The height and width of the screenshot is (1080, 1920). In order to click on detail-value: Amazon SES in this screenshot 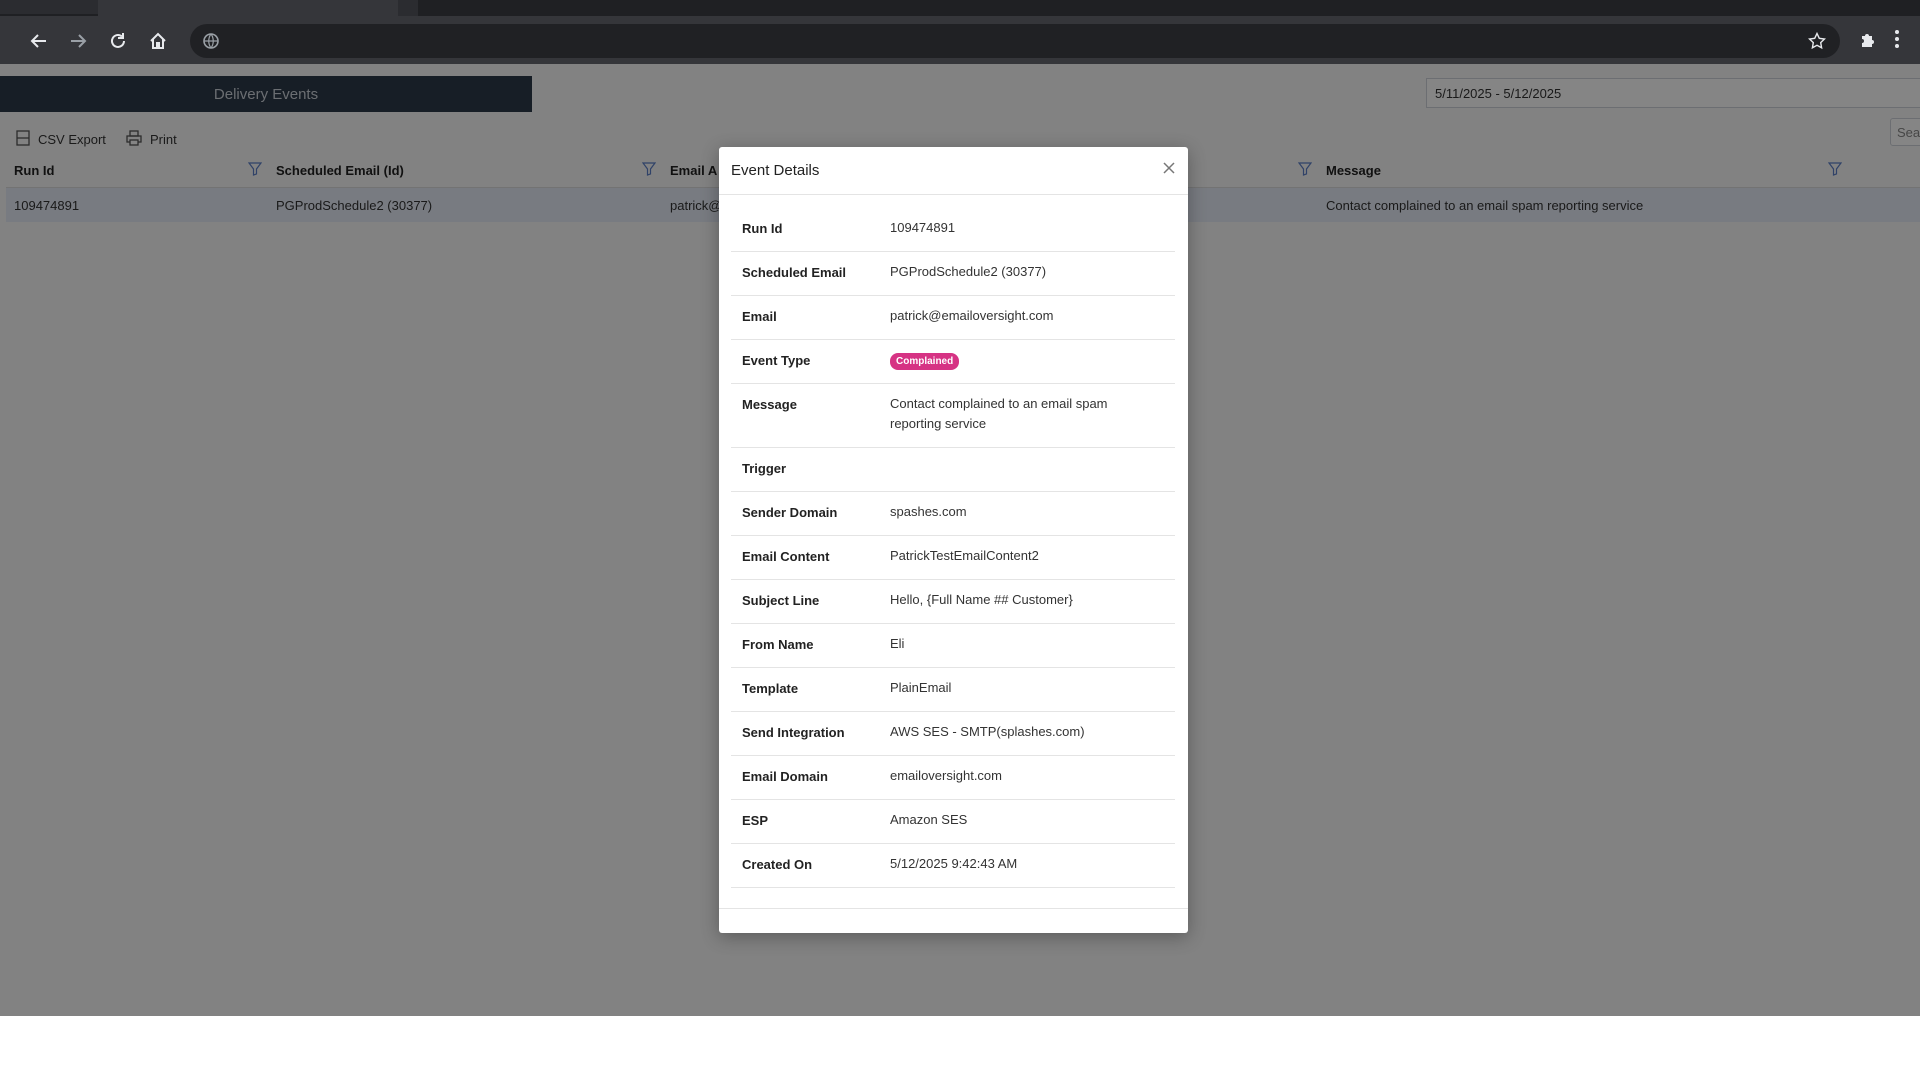, I will do `click(929, 819)`.